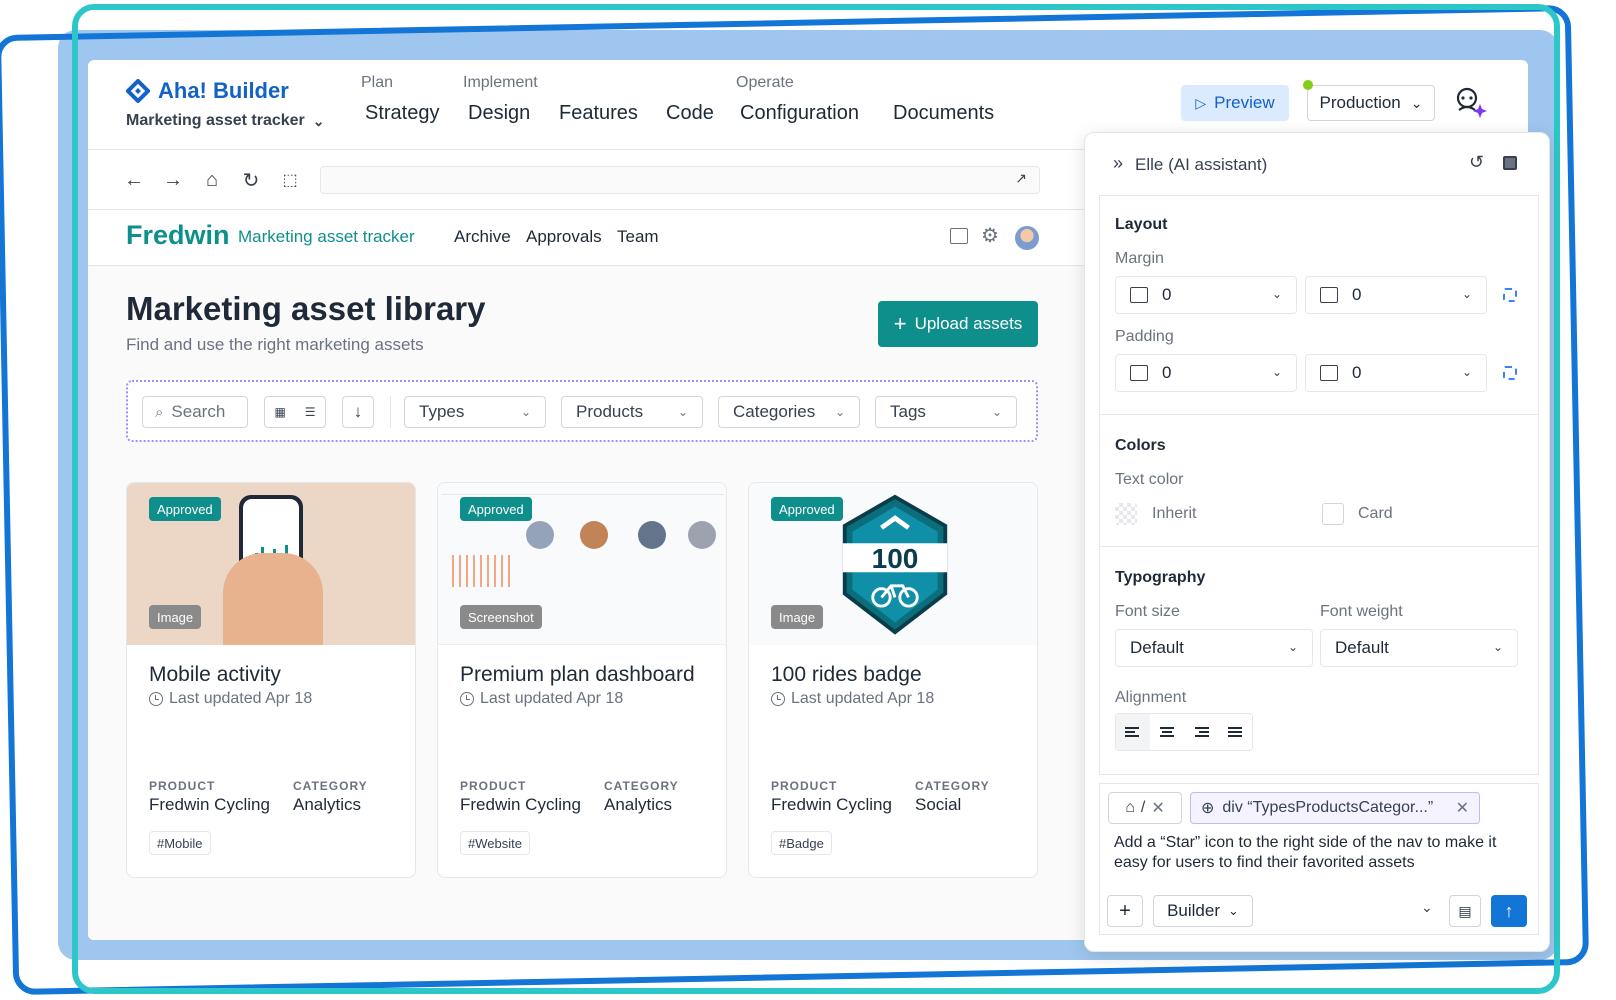  What do you see at coordinates (1476, 162) in the screenshot?
I see `history-icon: ↺` at bounding box center [1476, 162].